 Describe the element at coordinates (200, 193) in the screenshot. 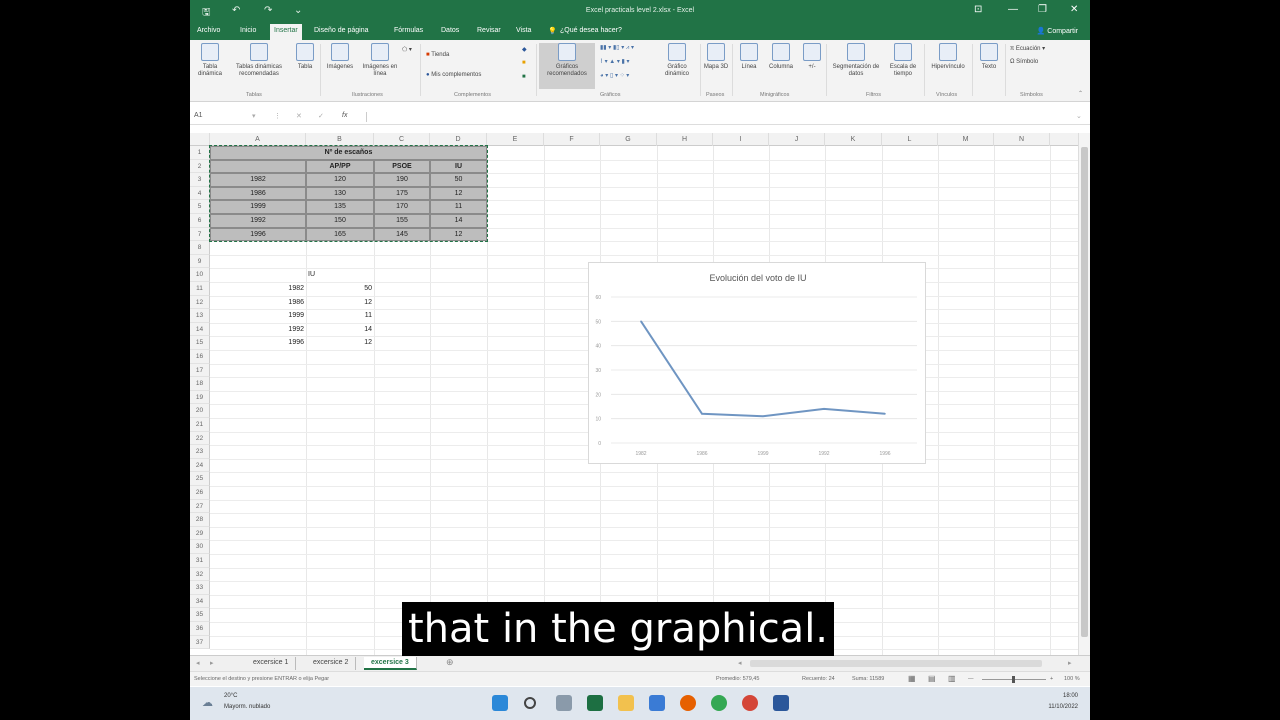

I see `row-header: 4` at that location.